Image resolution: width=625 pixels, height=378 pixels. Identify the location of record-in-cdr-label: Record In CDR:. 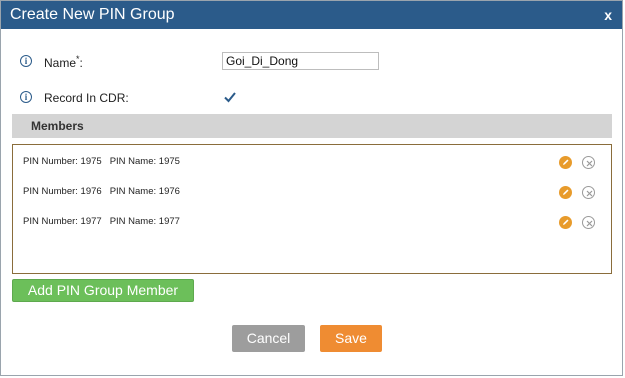
(86, 98).